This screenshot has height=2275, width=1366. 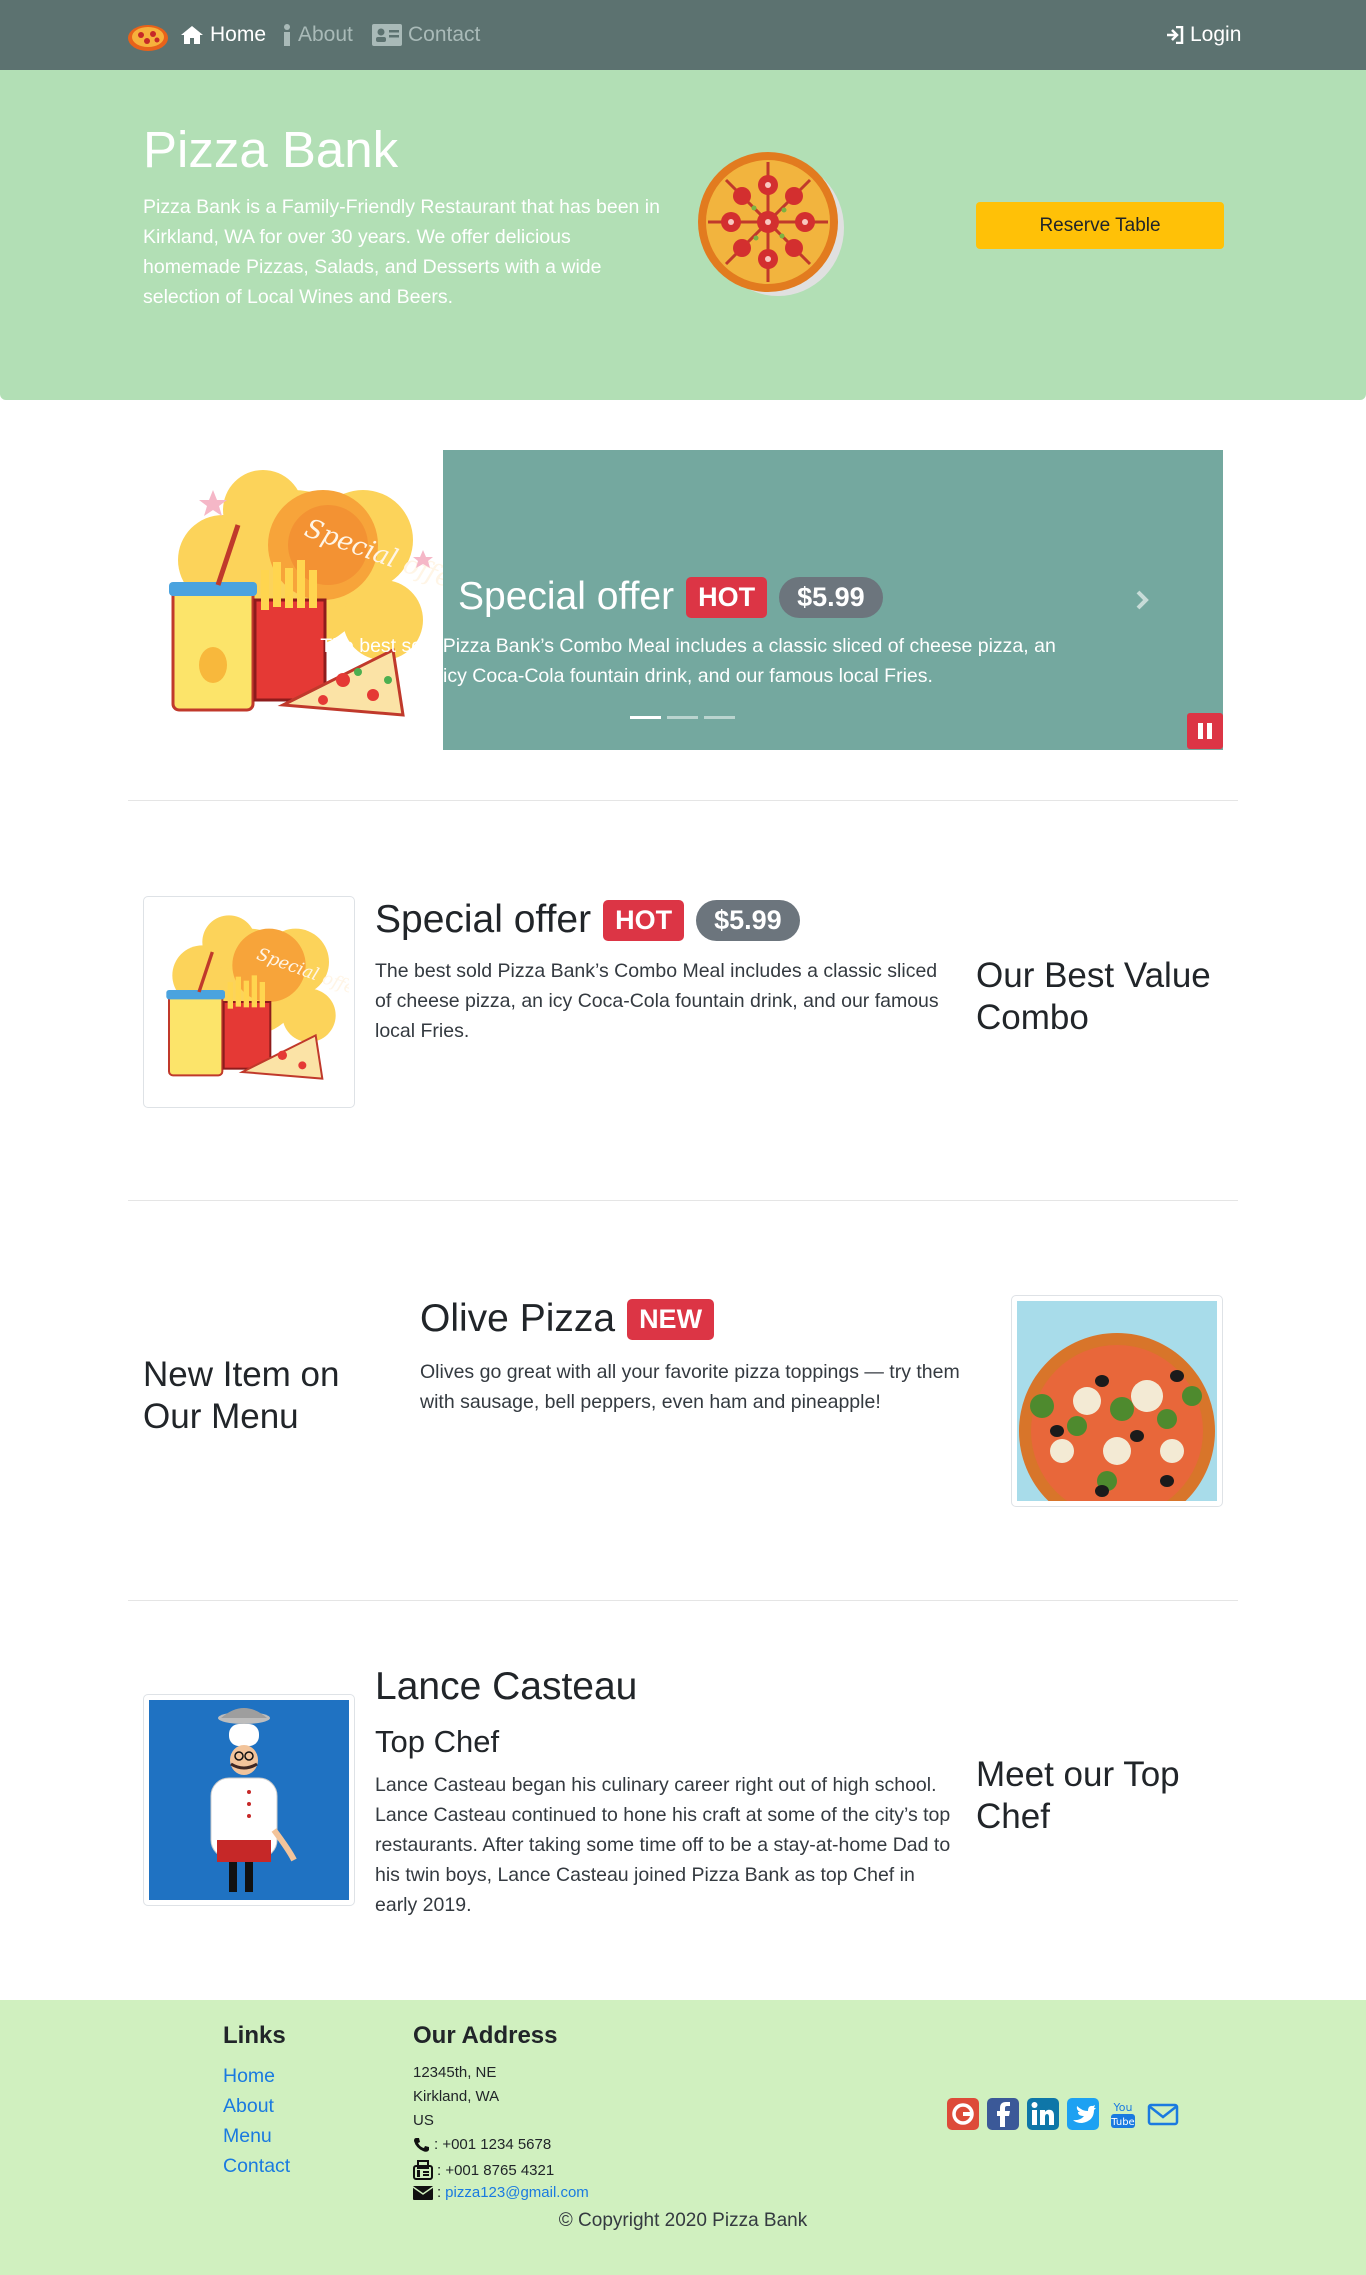 I want to click on new-badge: NEW, so click(x=671, y=1319).